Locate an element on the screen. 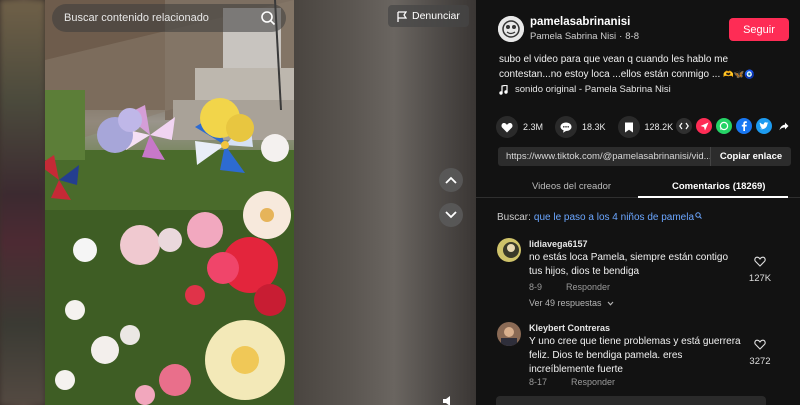 The image size is (800, 405). save-action: 128.2K is located at coordinates (645, 127).